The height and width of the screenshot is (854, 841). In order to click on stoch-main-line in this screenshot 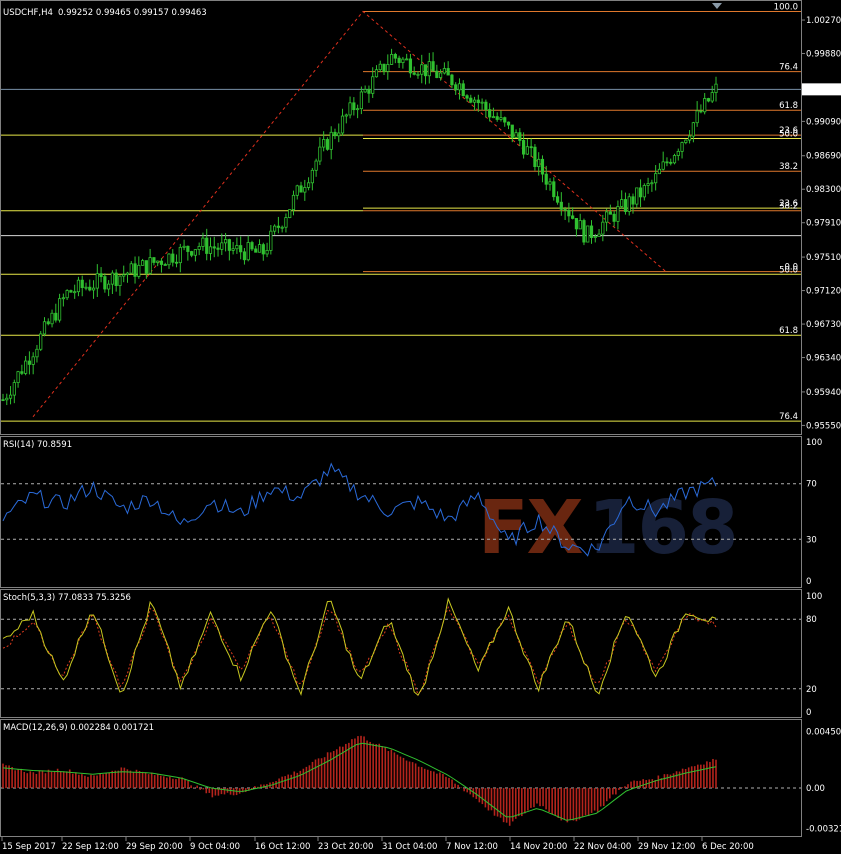, I will do `click(359, 647)`.